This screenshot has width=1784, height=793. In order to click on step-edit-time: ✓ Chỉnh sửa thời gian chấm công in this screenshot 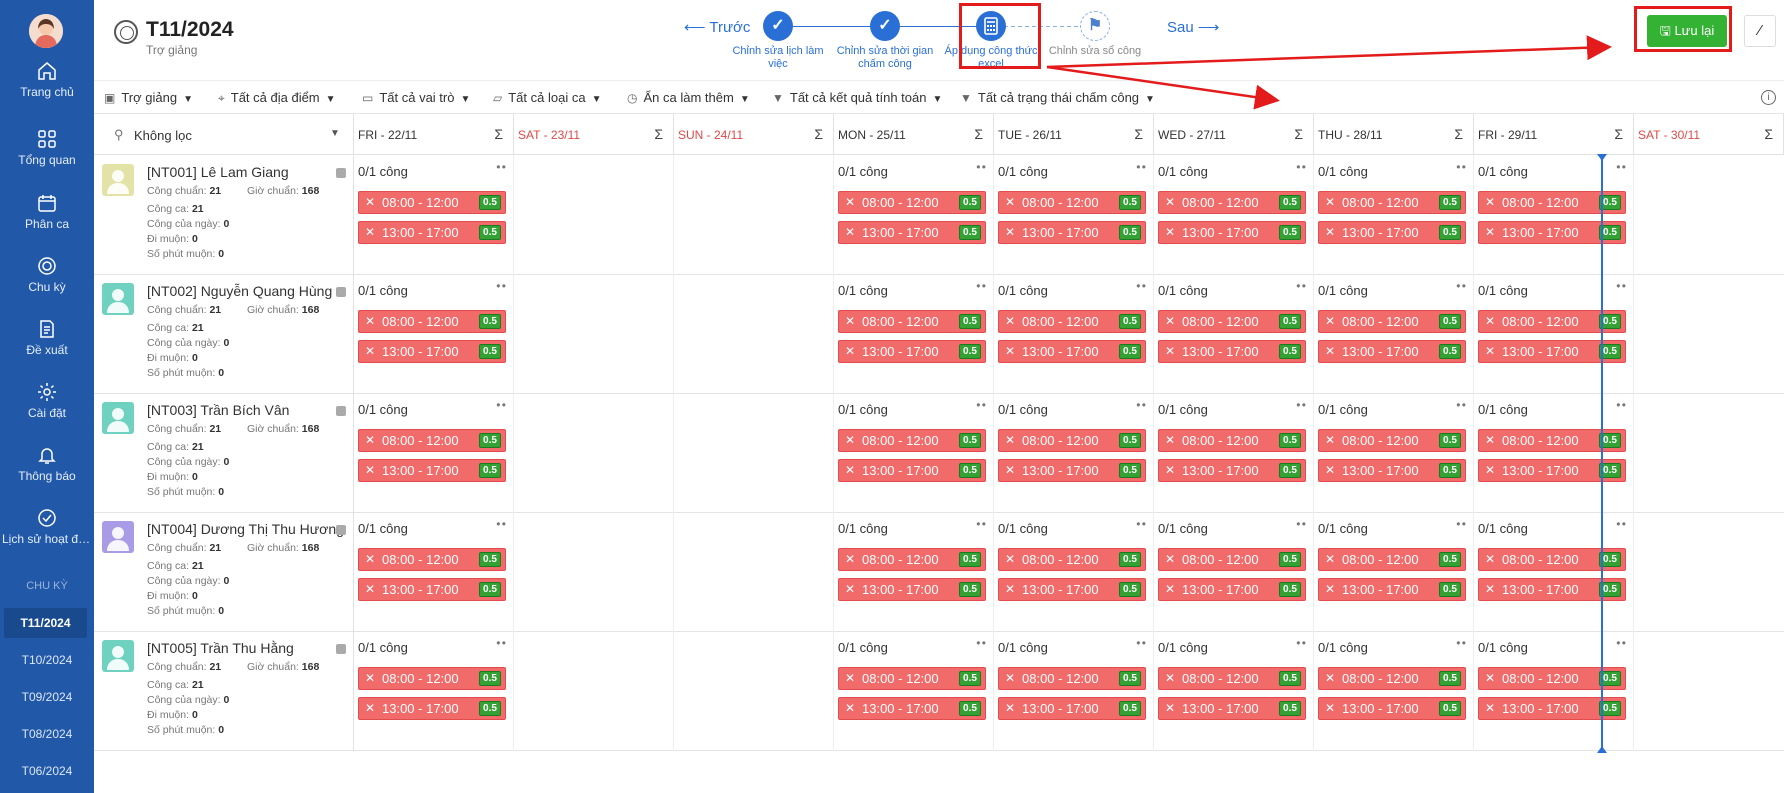, I will do `click(885, 41)`.